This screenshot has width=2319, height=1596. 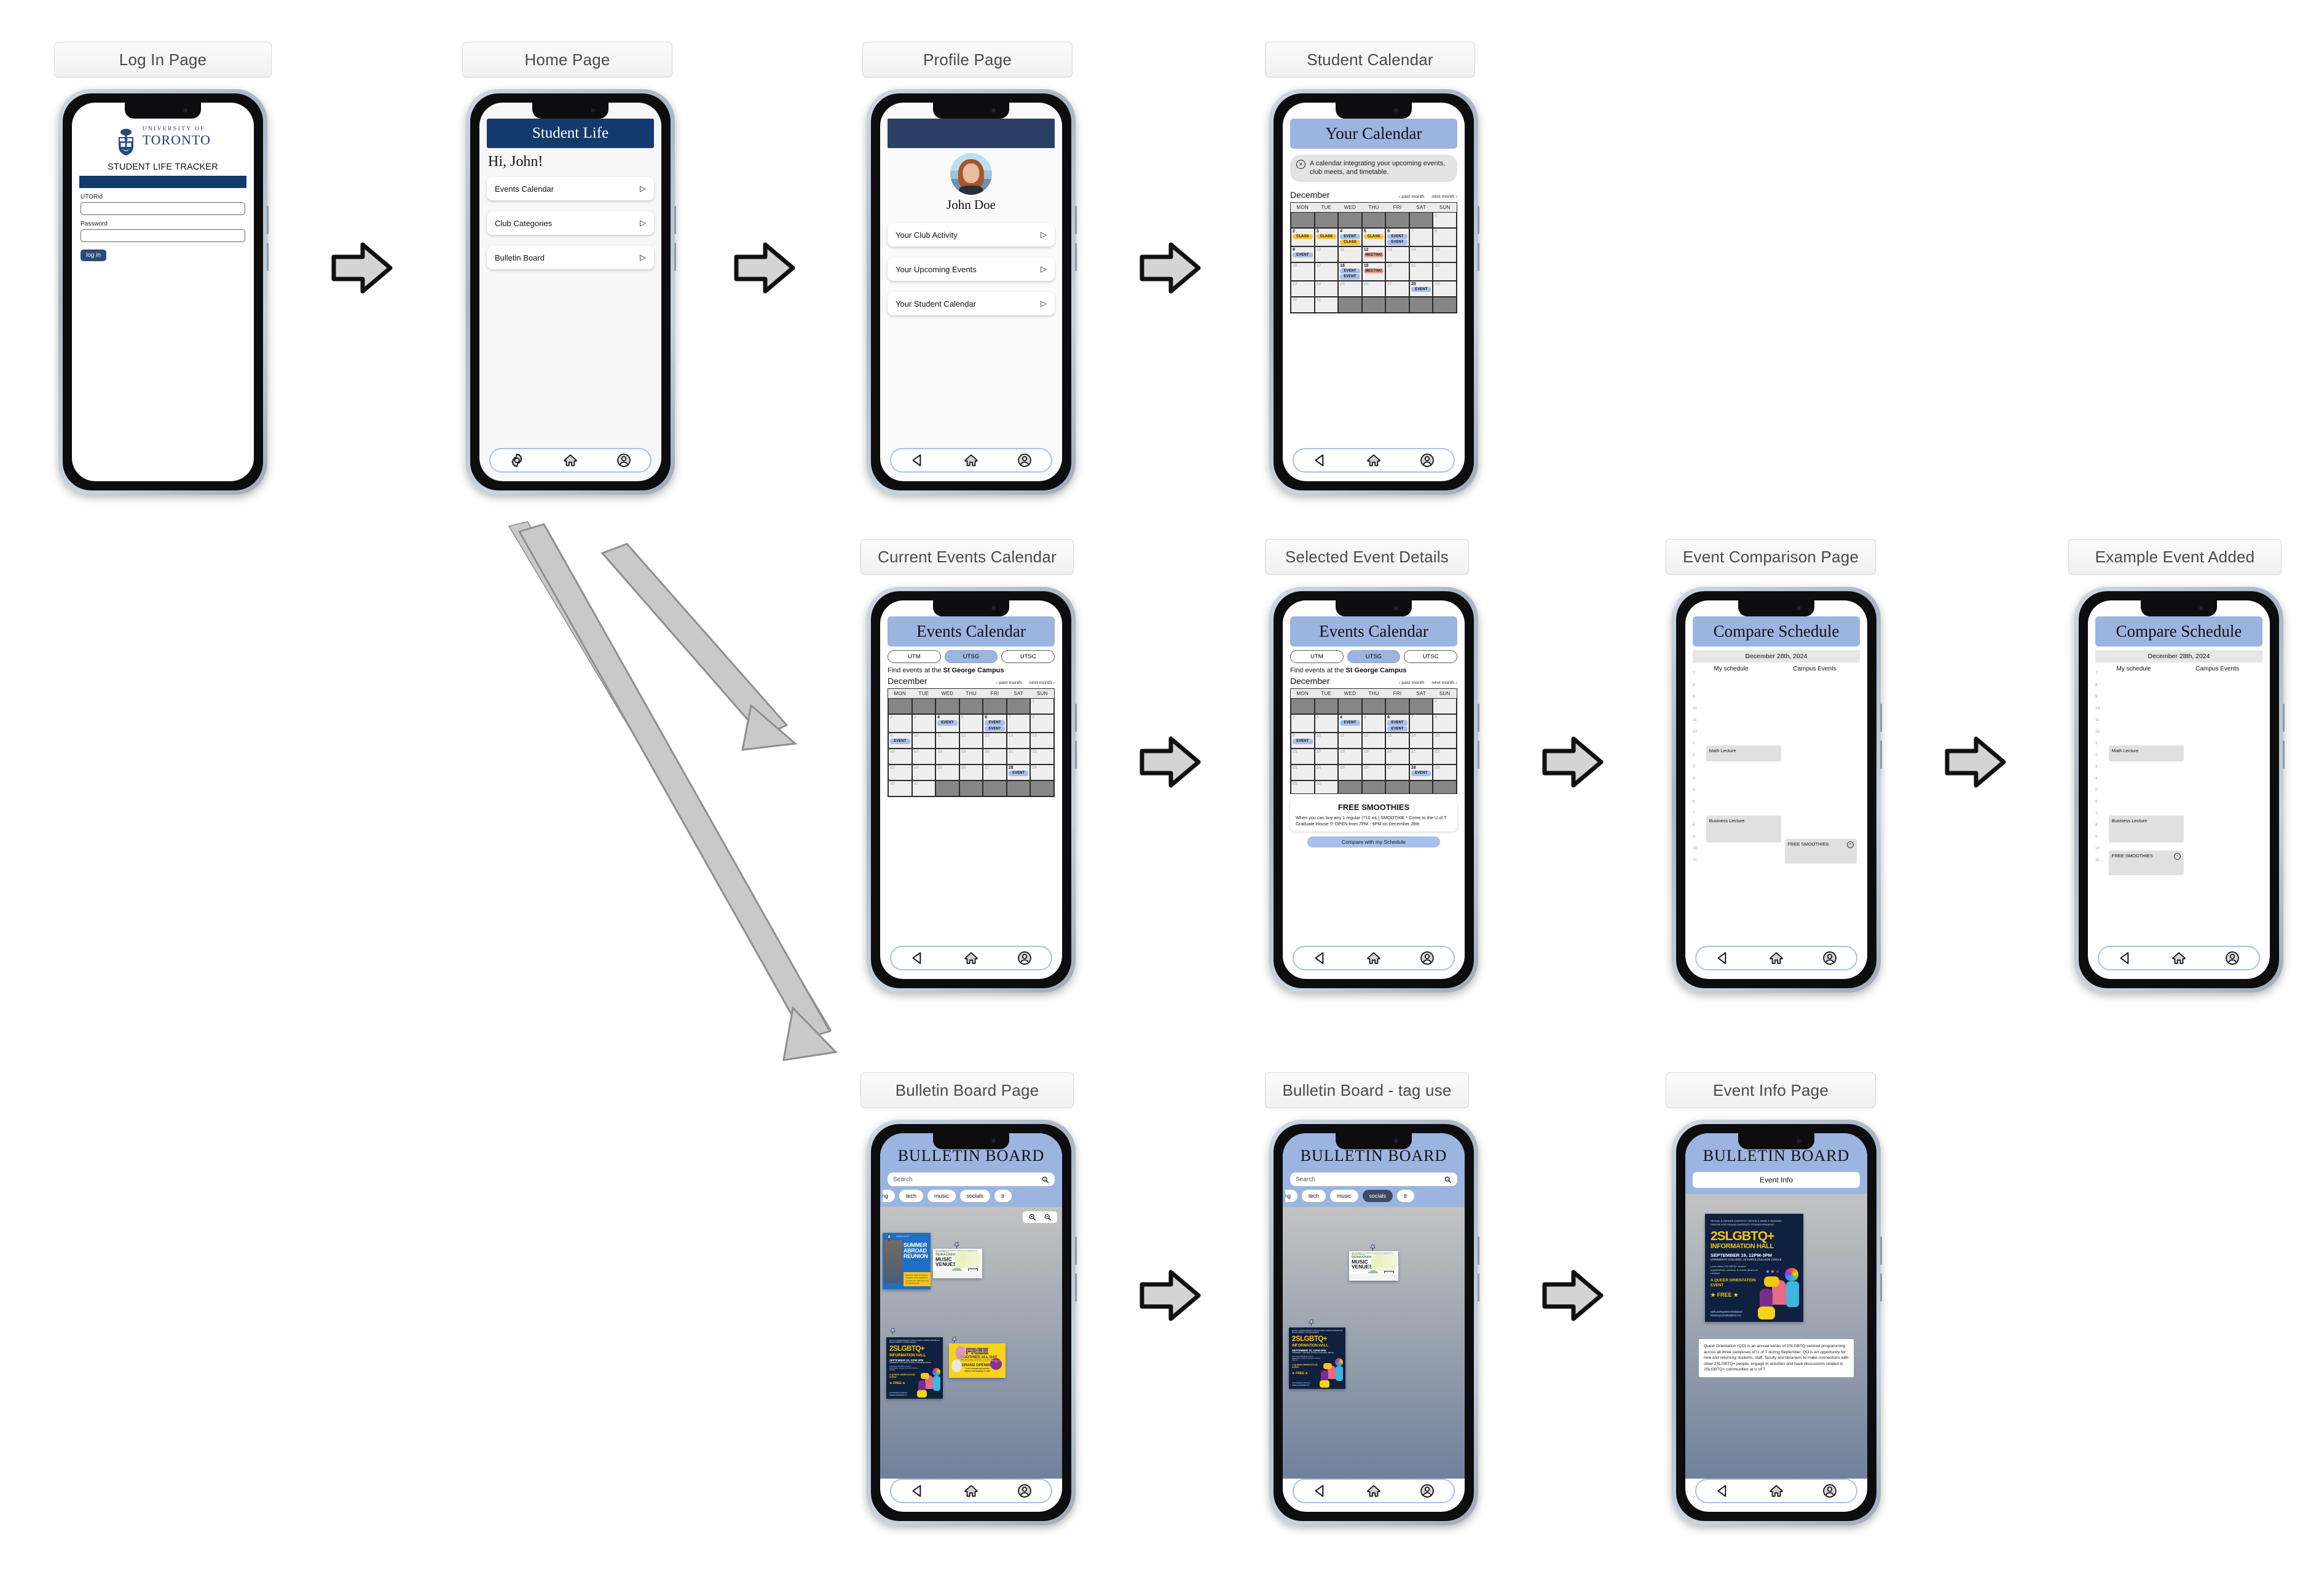 What do you see at coordinates (1821, 851) in the screenshot?
I see `campus-event-free-smoothies: FREE SMOOTHIES +` at bounding box center [1821, 851].